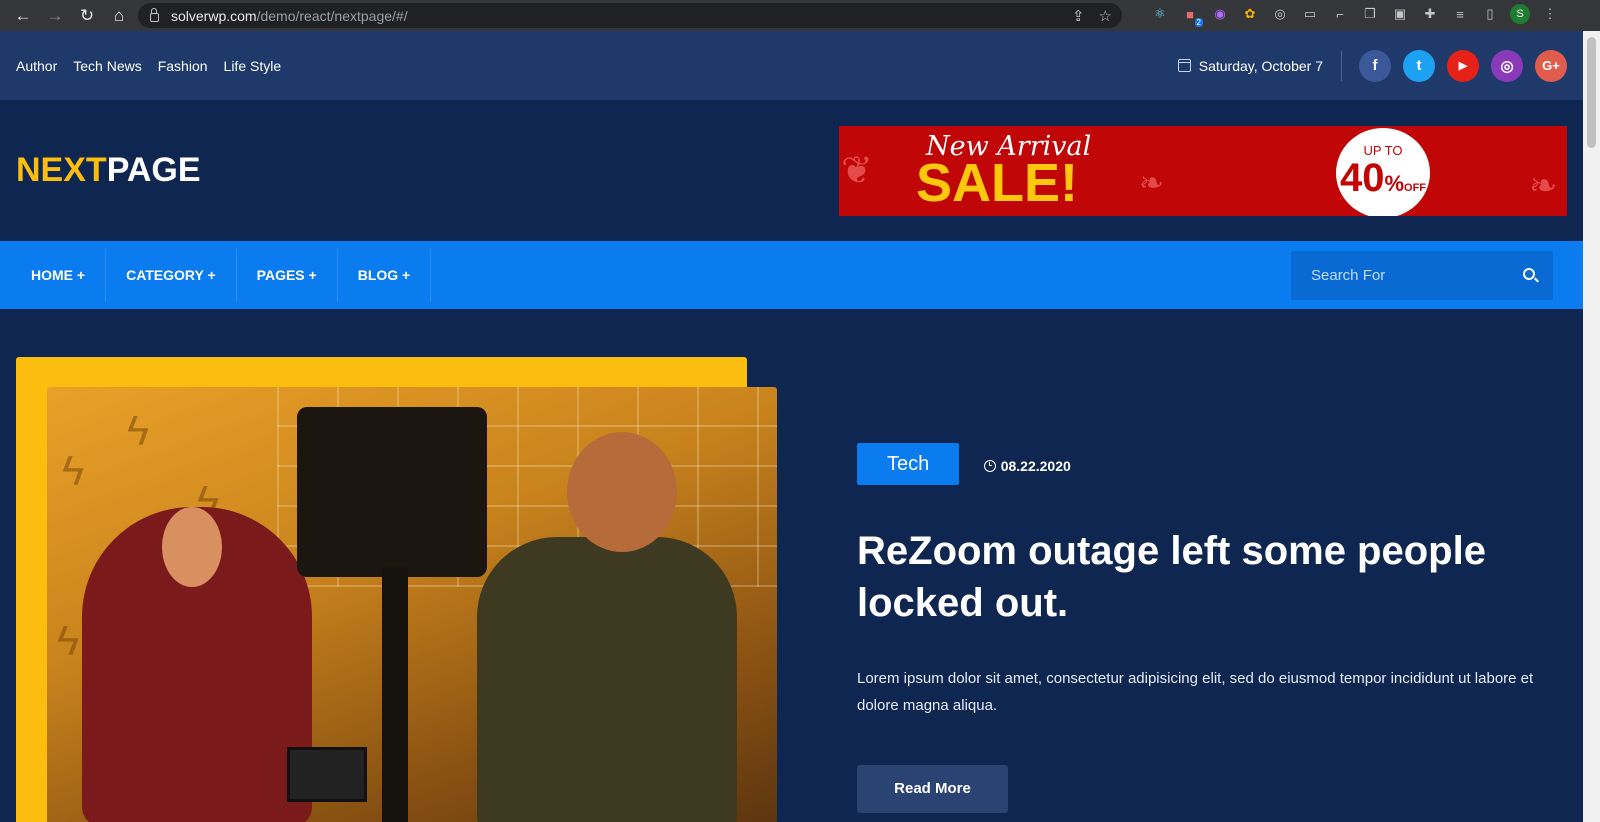 This screenshot has width=1600, height=822. Describe the element at coordinates (1411, 275) in the screenshot. I see `search-input` at that location.